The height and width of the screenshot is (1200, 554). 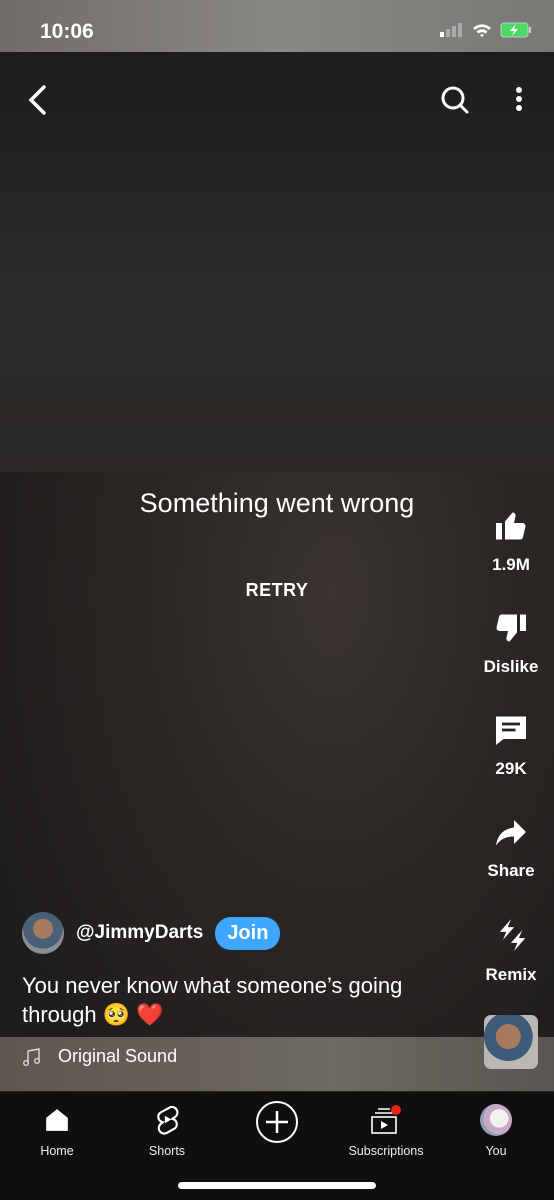 I want to click on tab-you: You, so click(x=496, y=1130).